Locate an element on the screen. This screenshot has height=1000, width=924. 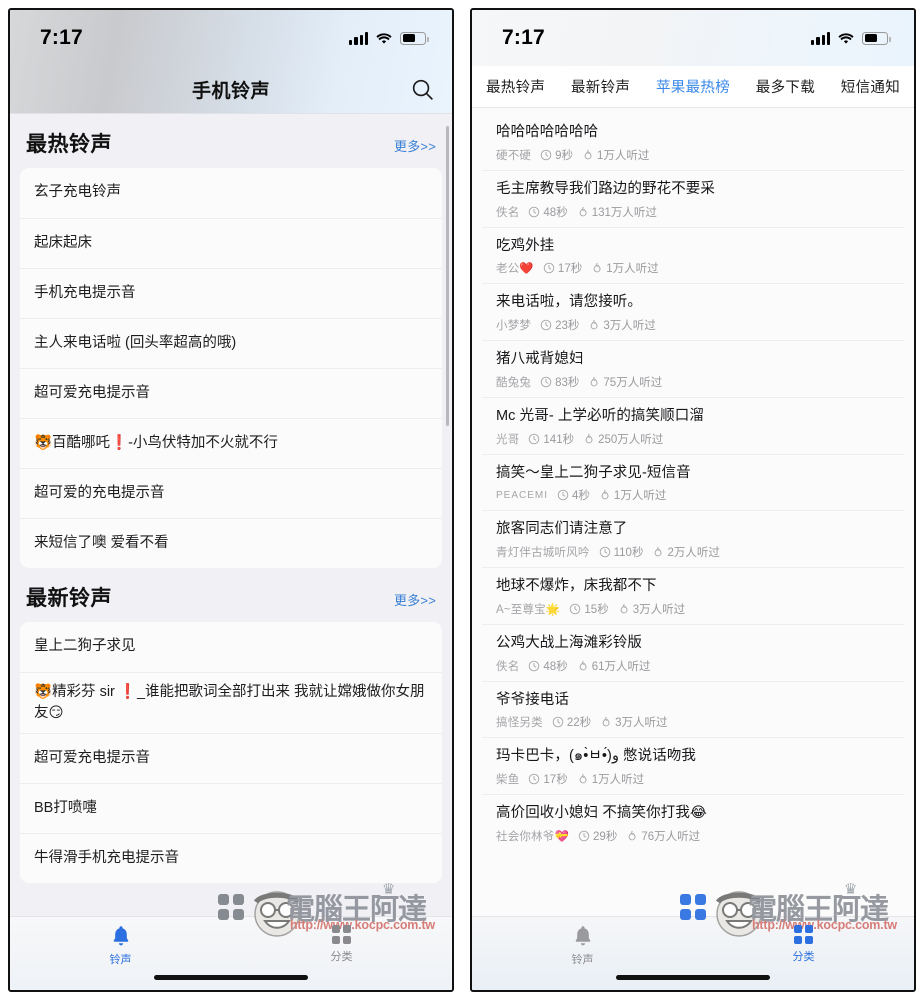
duration-text: 48秒 is located at coordinates (555, 666).